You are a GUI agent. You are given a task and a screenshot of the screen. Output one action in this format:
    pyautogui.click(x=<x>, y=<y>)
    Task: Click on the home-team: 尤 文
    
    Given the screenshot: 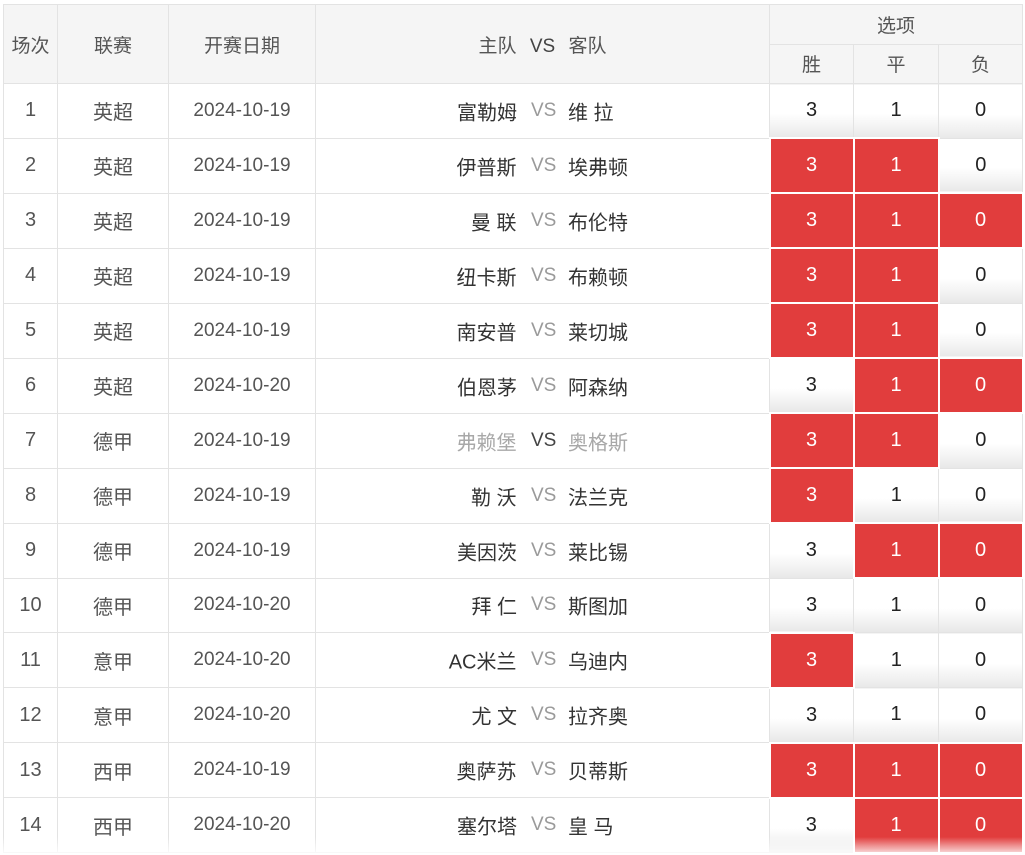 What is the action you would take?
    pyautogui.click(x=494, y=717)
    